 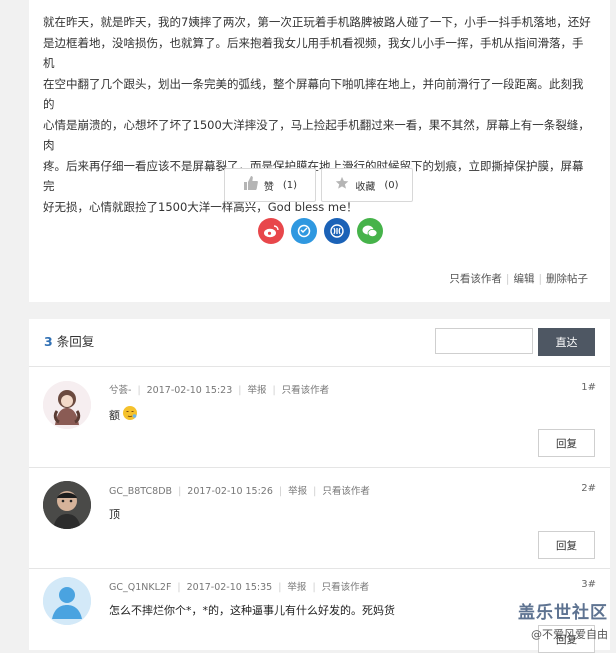 What do you see at coordinates (569, 634) in the screenshot?
I see `watermark-handle: @不爱风爱自由` at bounding box center [569, 634].